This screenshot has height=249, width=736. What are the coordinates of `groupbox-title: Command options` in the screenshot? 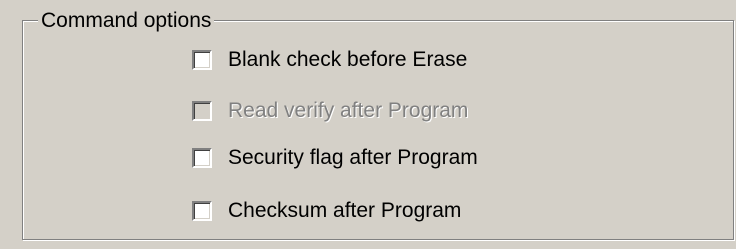 It's located at (126, 21).